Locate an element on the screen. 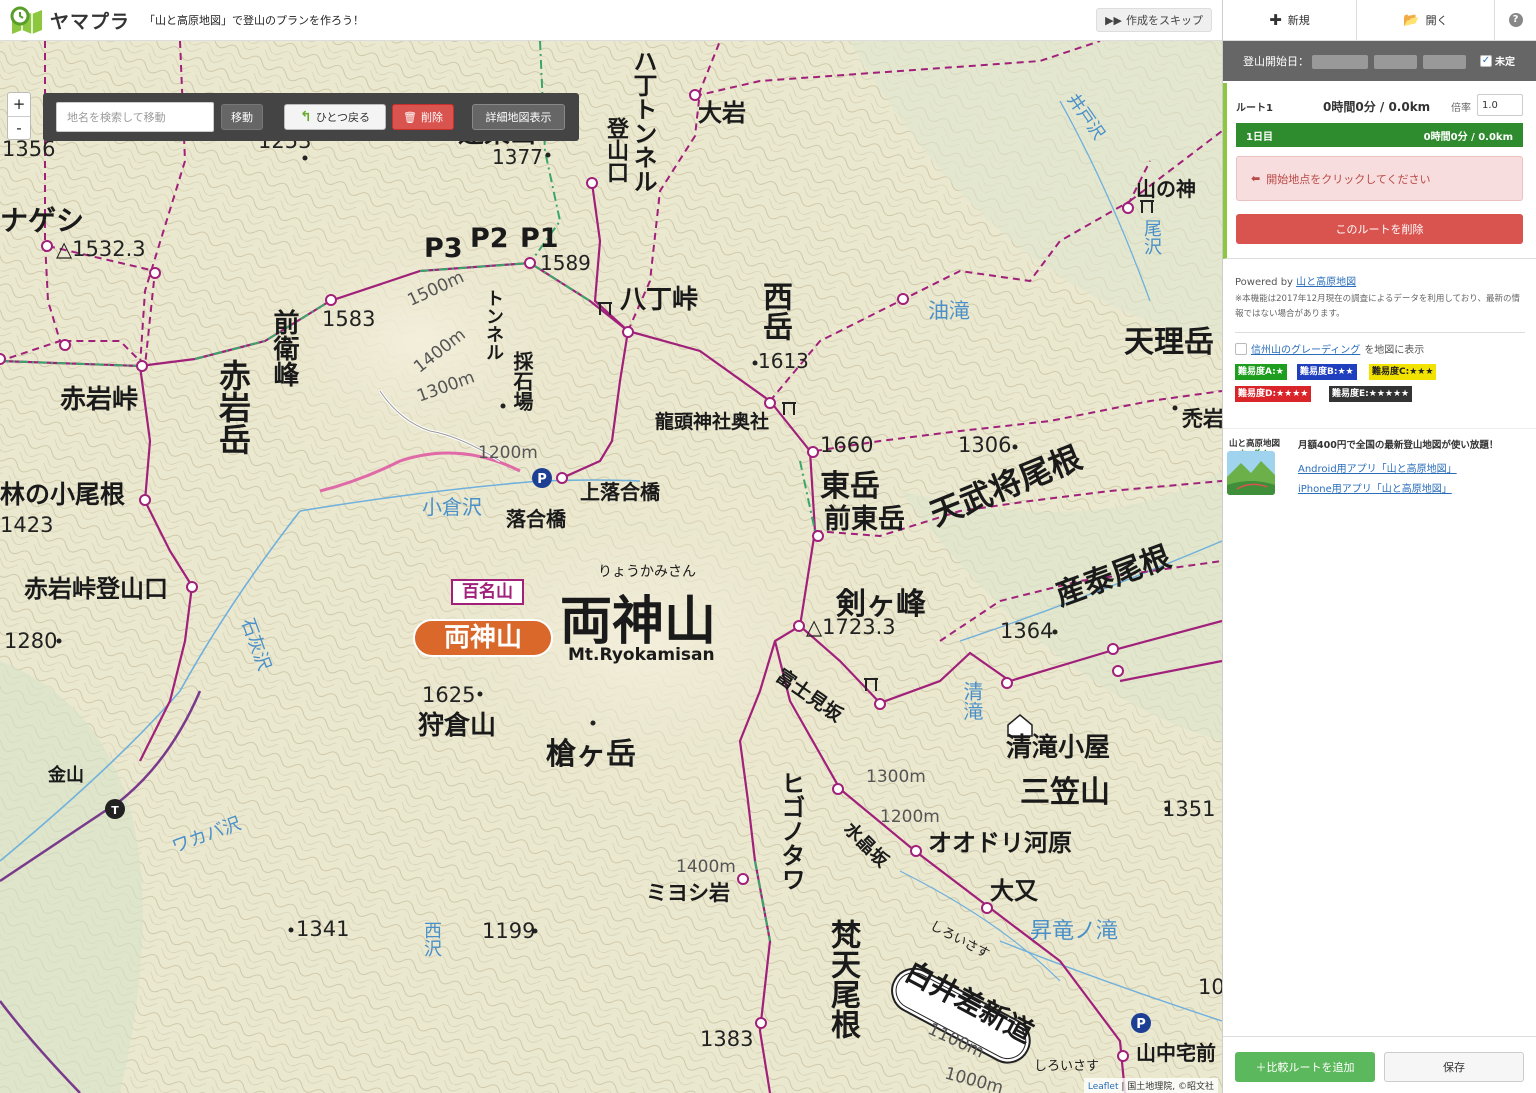 The image size is (1536, 1093). delete-route-label: このルートを削除 is located at coordinates (1379, 229).